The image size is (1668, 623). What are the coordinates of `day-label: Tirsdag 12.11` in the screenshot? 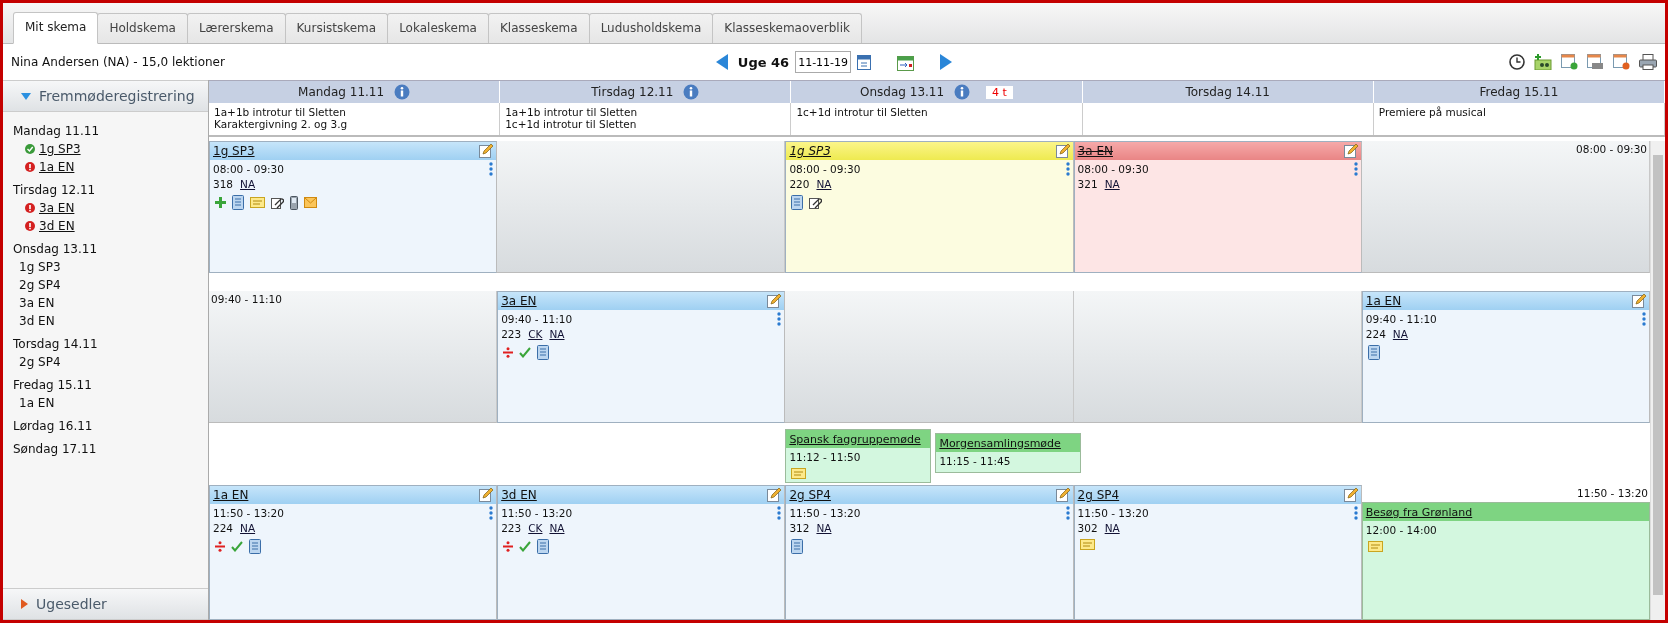 It's located at (55, 190).